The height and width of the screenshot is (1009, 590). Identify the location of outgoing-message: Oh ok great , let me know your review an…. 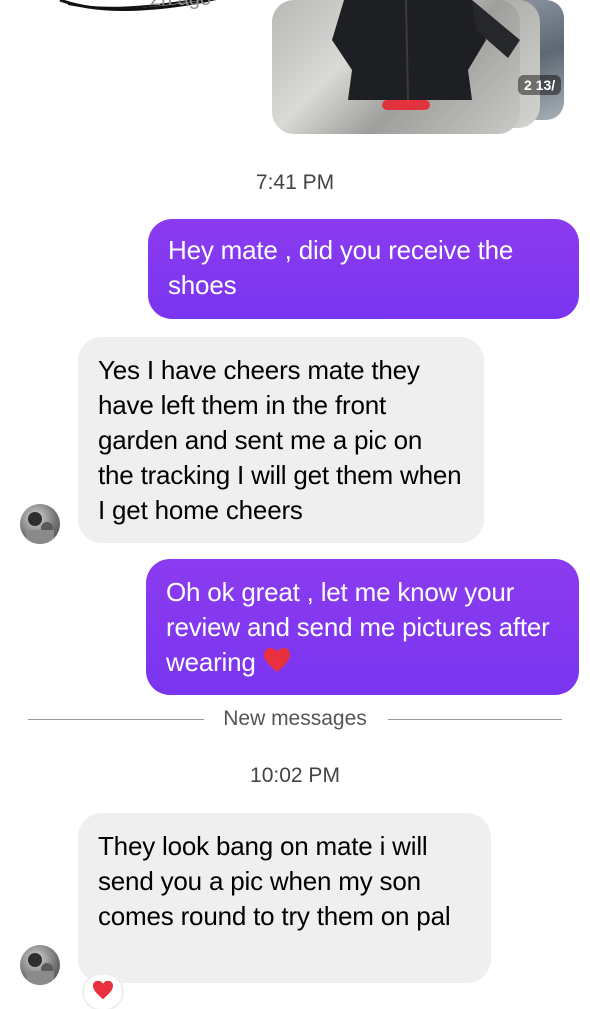
(362, 627).